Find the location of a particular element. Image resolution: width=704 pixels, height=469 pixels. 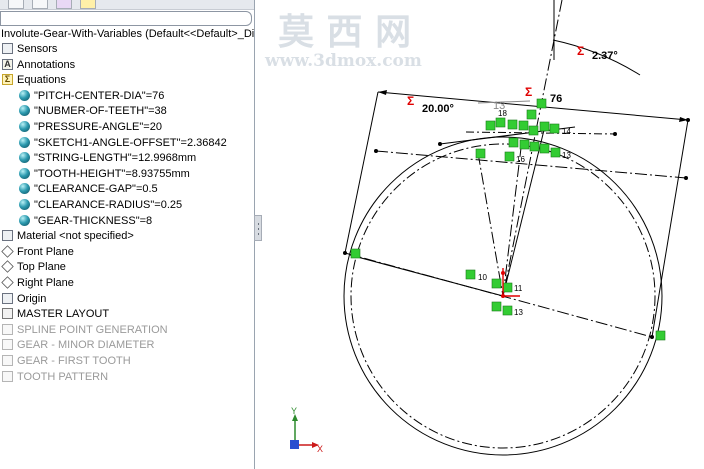

tree-filter-input is located at coordinates (126, 18).